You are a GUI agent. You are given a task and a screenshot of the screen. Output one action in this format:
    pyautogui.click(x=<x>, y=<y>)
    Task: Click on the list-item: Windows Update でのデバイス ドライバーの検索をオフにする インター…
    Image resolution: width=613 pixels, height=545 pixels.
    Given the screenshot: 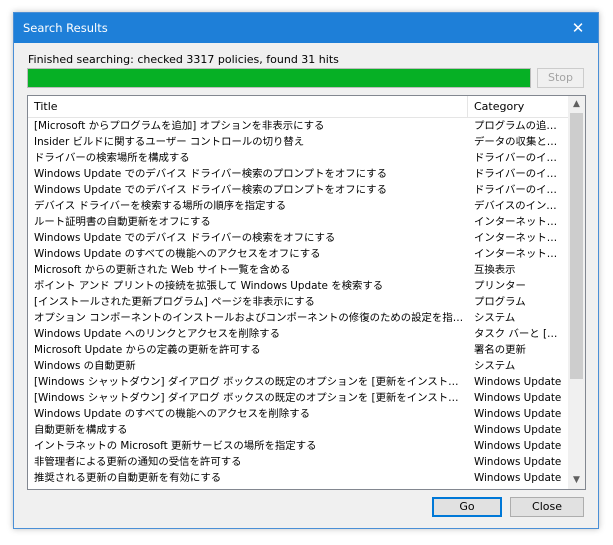 What is the action you would take?
    pyautogui.click(x=298, y=238)
    